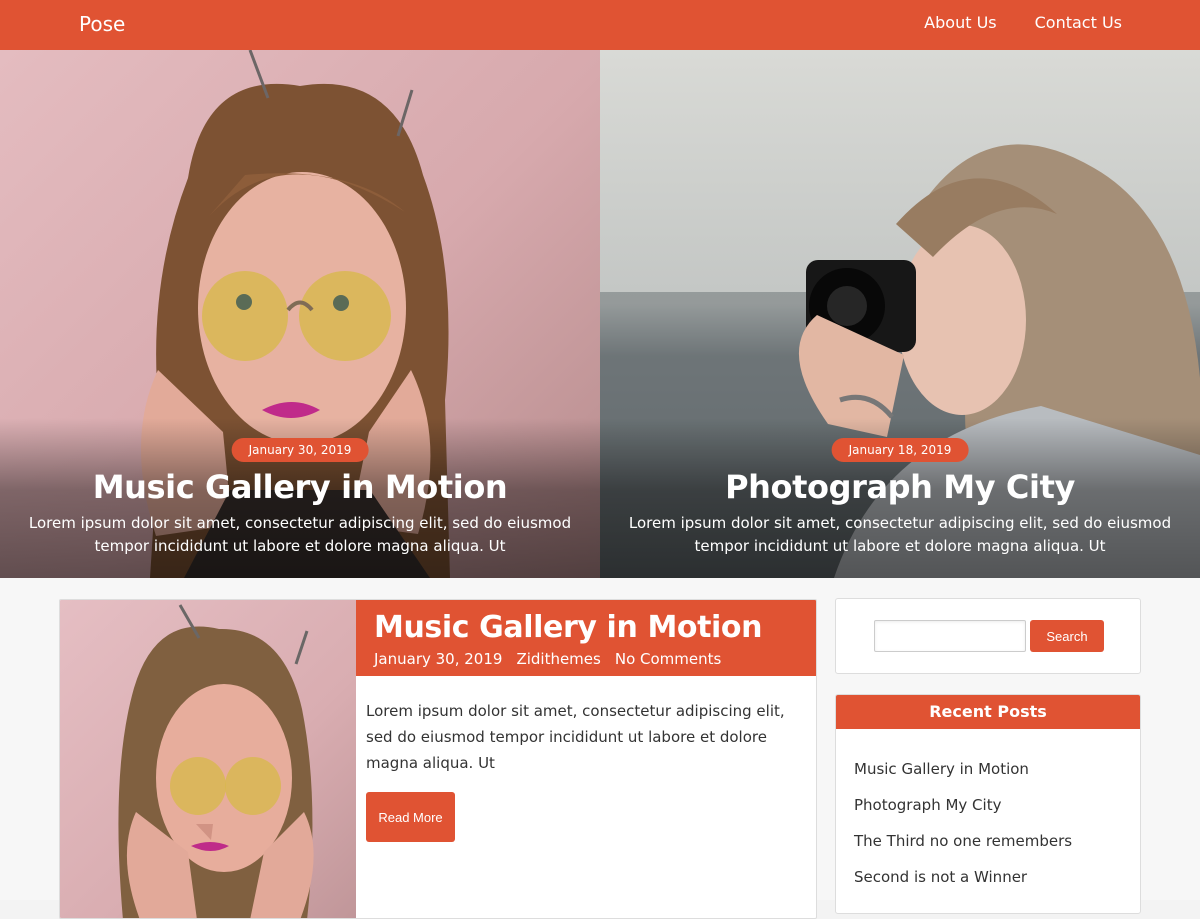 The image size is (1200, 919). Describe the element at coordinates (1067, 636) in the screenshot. I see `search-button: Search` at that location.